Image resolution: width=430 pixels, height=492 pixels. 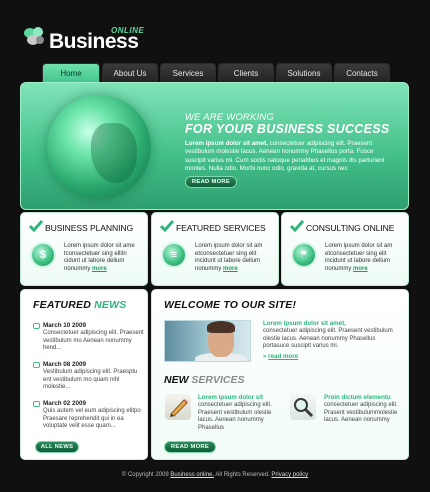 I want to click on nav-solutions: Solutions, so click(x=304, y=73).